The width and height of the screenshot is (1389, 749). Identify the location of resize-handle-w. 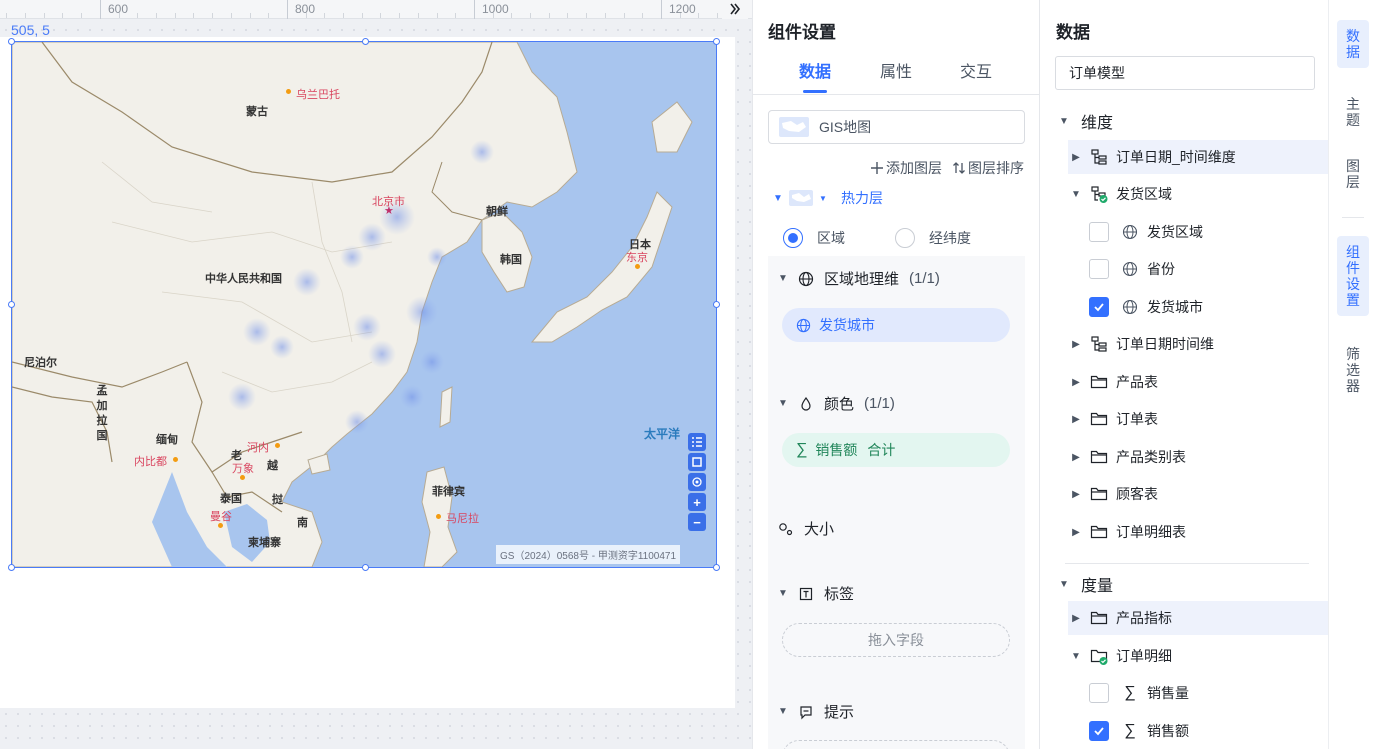
(11, 304).